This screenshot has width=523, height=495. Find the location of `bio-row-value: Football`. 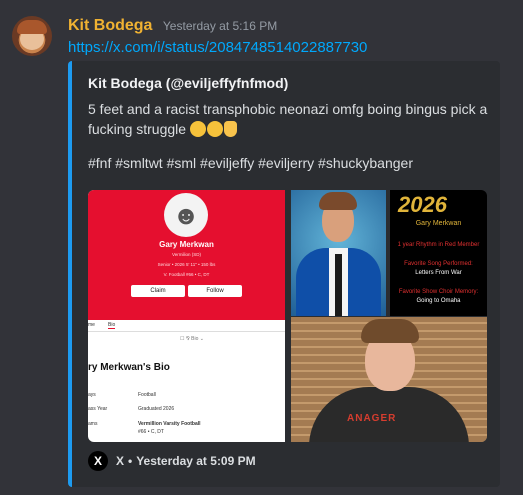

bio-row-value: Football is located at coordinates (147, 395).